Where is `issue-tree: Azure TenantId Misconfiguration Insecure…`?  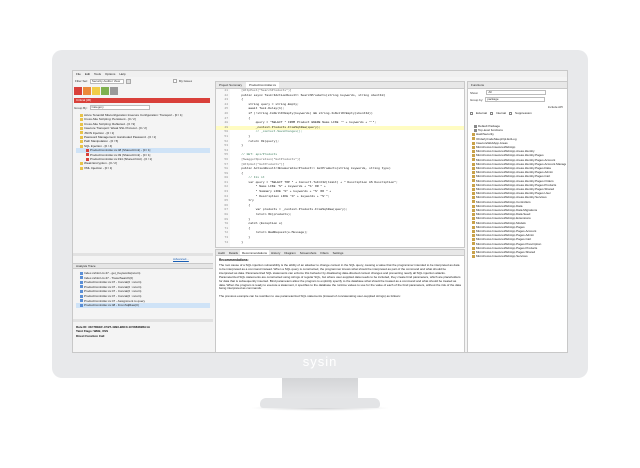
issue-tree: Azure TenantId Misconfiguration Insecure… is located at coordinates (143, 141).